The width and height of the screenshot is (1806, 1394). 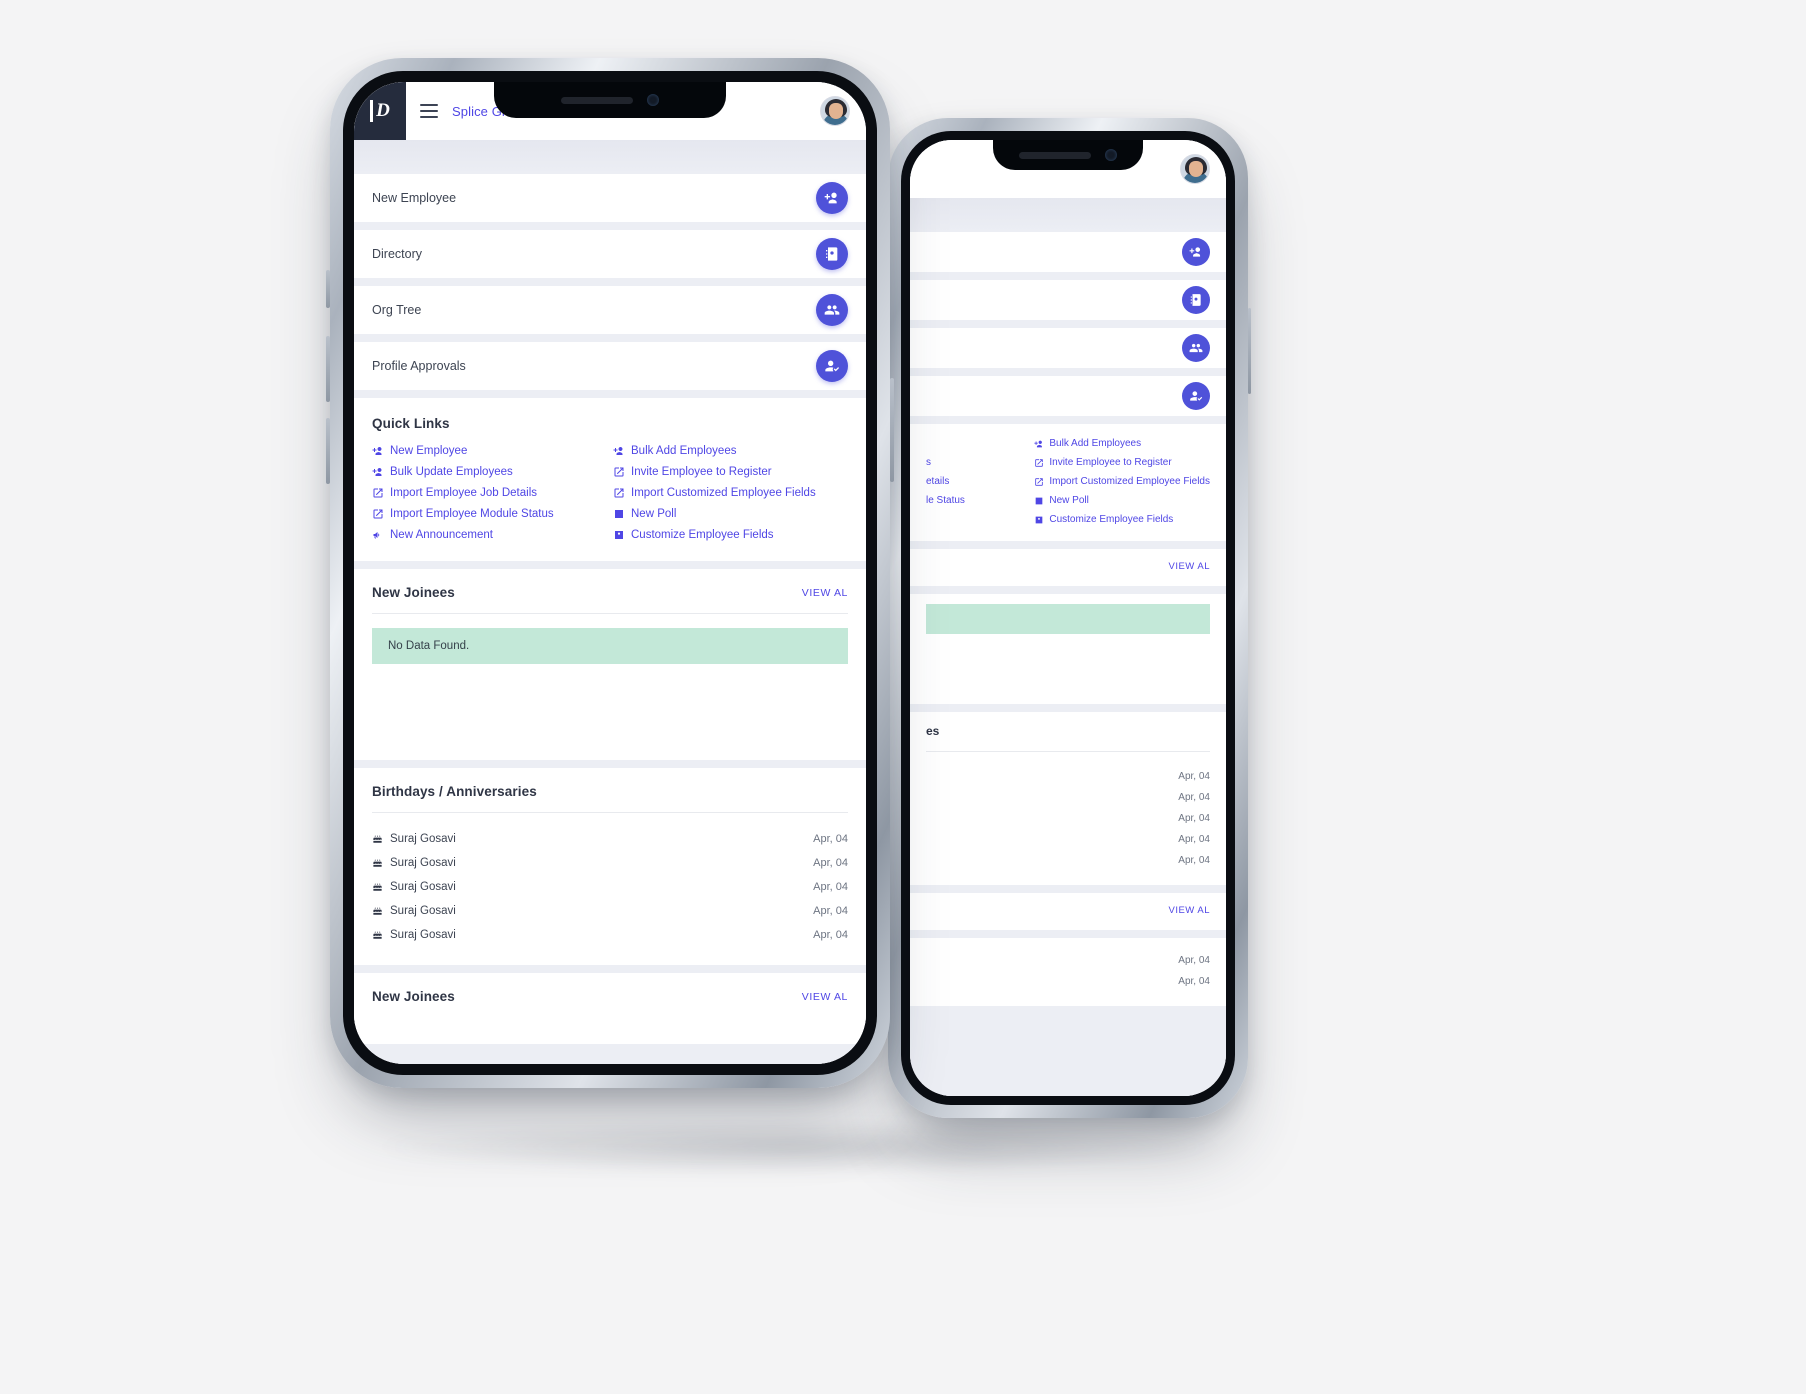 What do you see at coordinates (825, 997) in the screenshot?
I see `view-all-link-bottom: VIEW AL` at bounding box center [825, 997].